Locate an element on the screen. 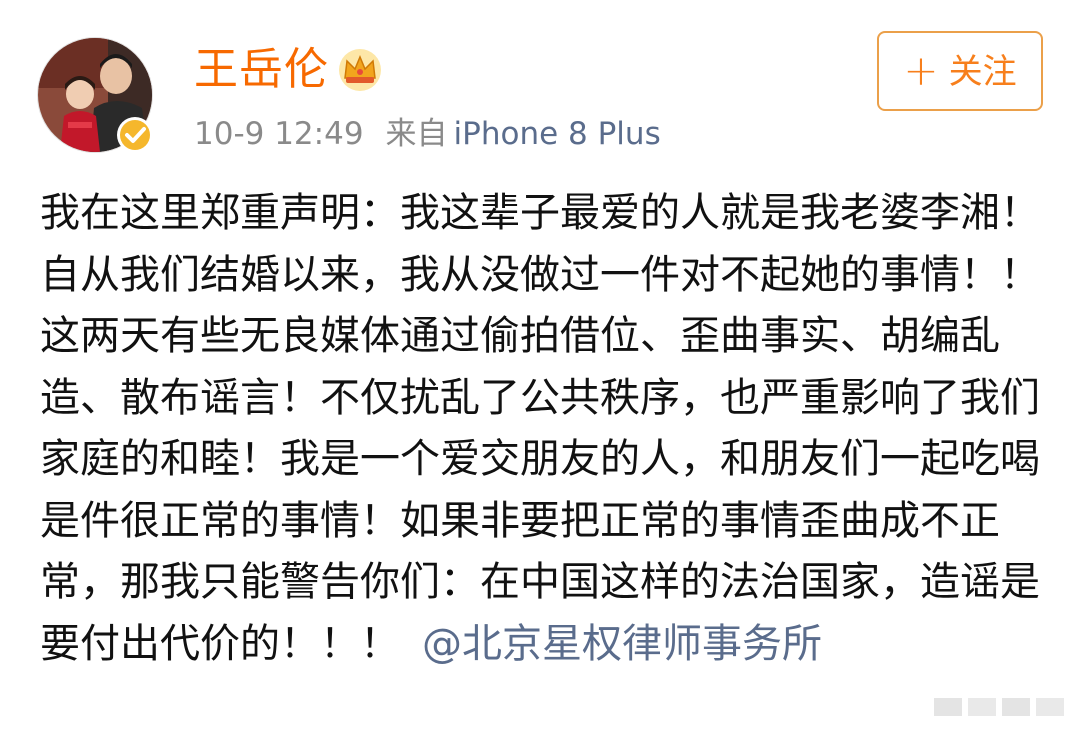 The height and width of the screenshot is (733, 1080). avatar-container is located at coordinates (96, 96).